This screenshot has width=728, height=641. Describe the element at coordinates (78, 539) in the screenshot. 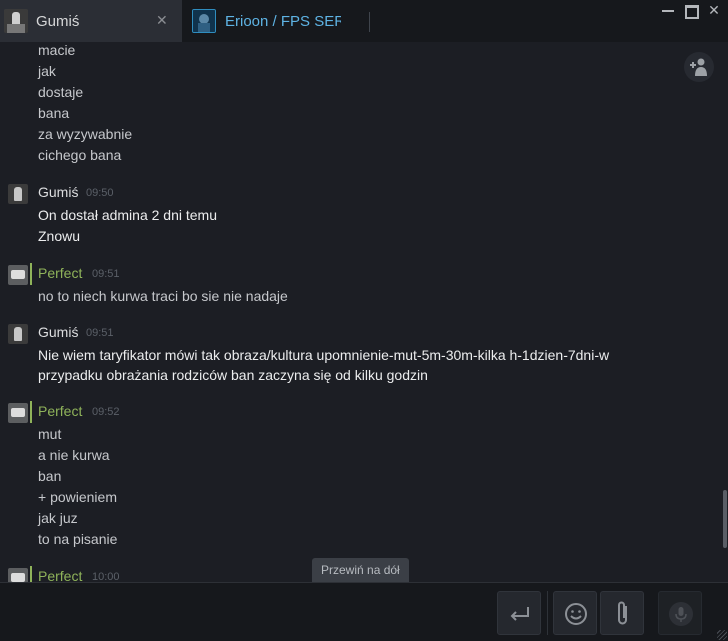

I see `message-line: to na pisanie` at that location.